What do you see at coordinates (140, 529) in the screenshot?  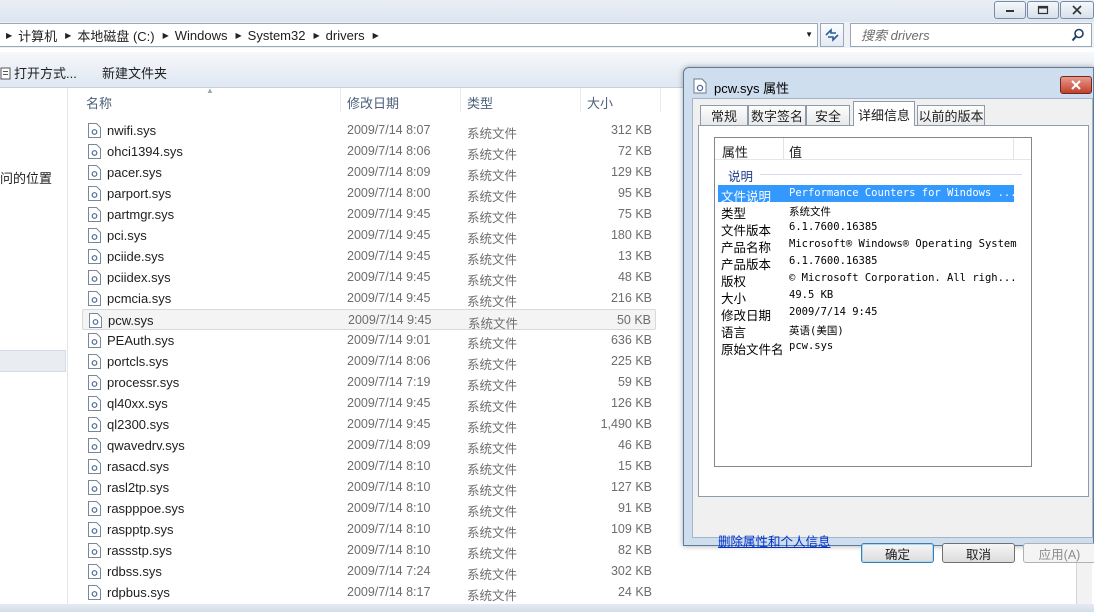 I see `file-name: raspptp.sys` at bounding box center [140, 529].